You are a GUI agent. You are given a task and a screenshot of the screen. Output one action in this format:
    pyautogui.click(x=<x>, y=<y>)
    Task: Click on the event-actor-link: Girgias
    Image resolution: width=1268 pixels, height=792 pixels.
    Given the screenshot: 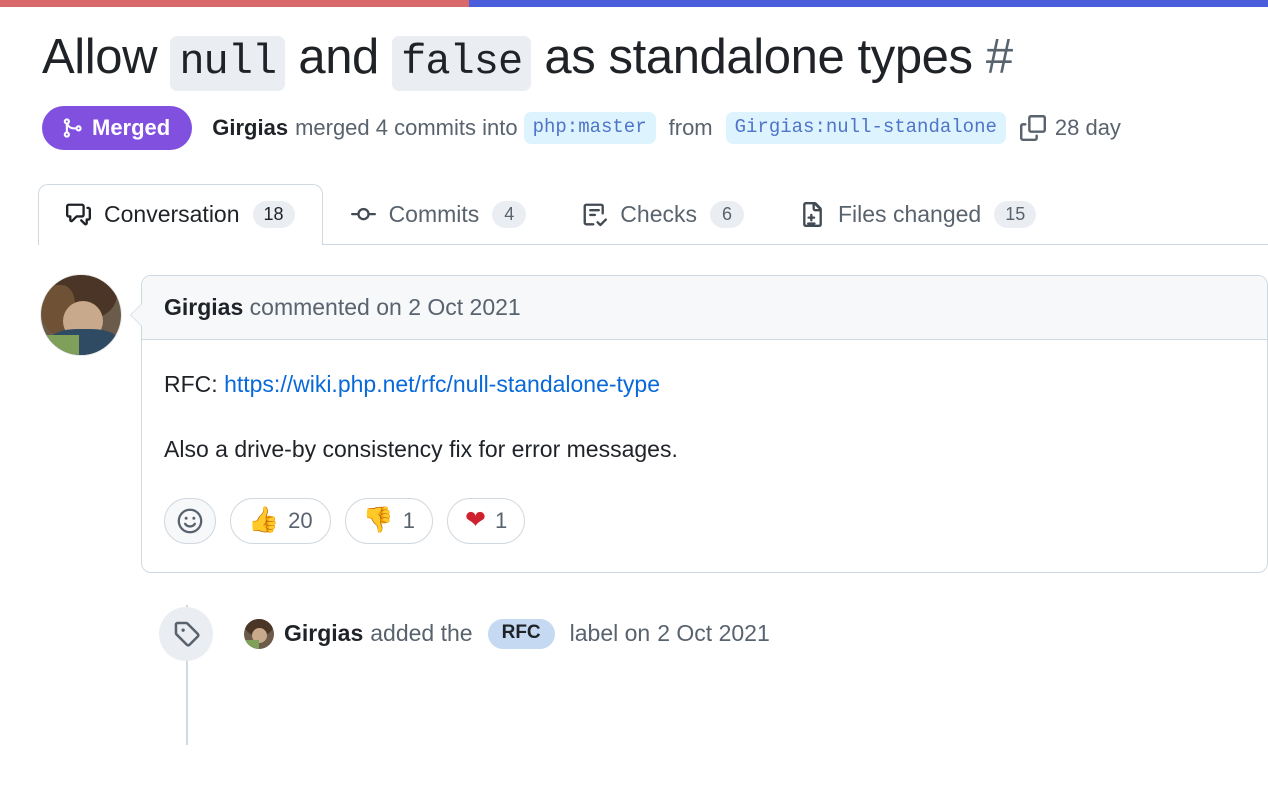 What is the action you would take?
    pyautogui.click(x=323, y=633)
    